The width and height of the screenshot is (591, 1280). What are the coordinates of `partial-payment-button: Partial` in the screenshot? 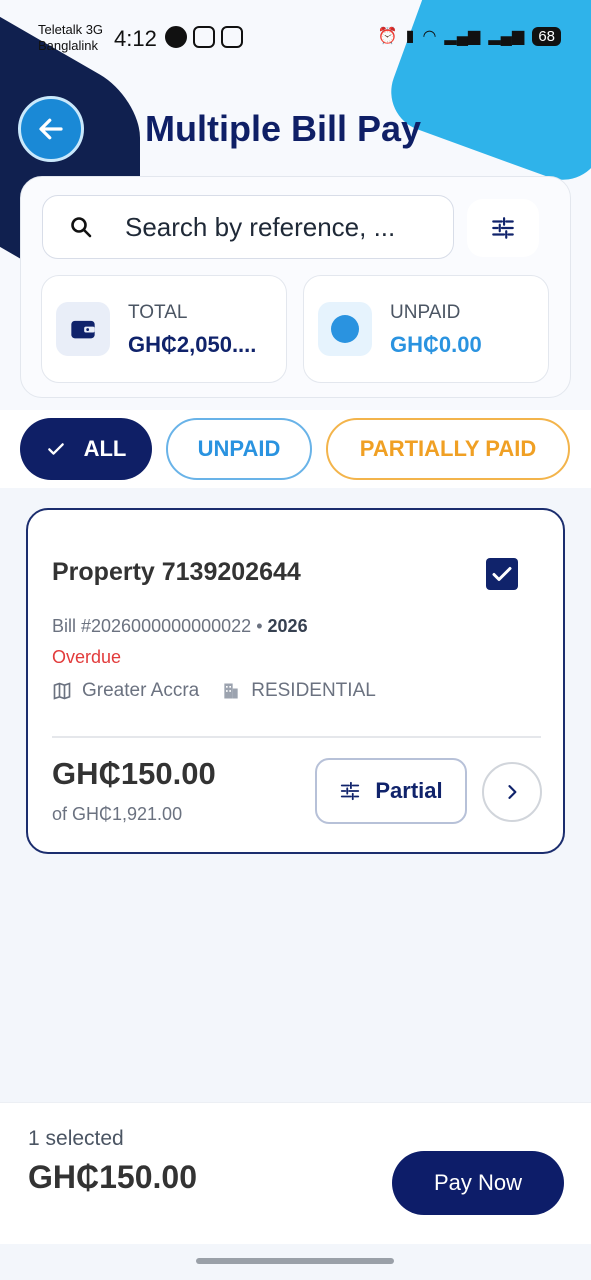 It's located at (391, 791).